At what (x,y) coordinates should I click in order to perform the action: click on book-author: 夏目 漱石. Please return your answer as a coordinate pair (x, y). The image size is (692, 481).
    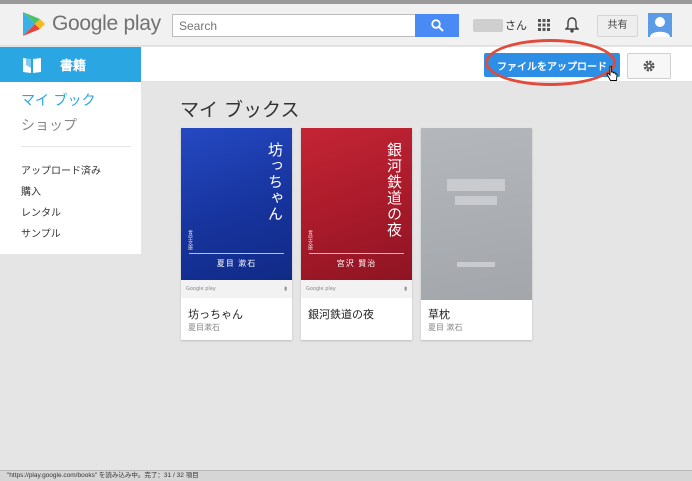
    Looking at the image, I should click on (445, 327).